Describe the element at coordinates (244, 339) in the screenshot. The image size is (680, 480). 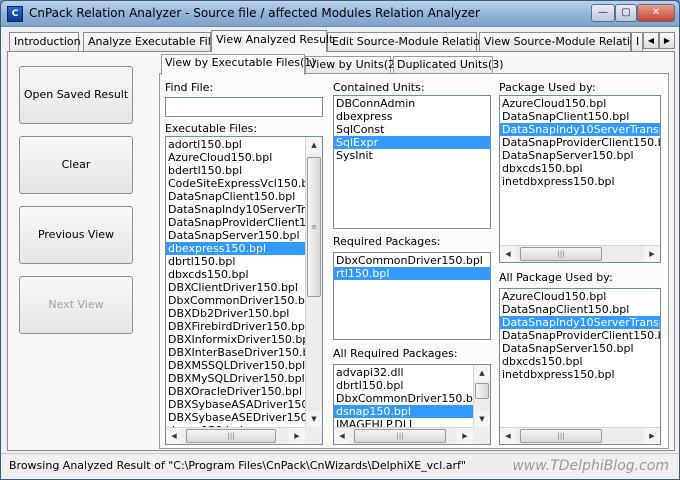
I see `list-item: DBXInformixDriver150.bpl` at that location.